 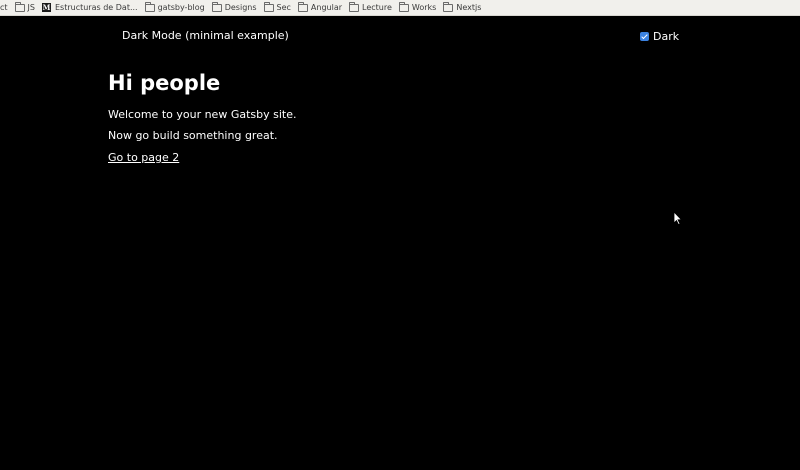 What do you see at coordinates (181, 7) in the screenshot?
I see `bookmark-label: gatsby-blog` at bounding box center [181, 7].